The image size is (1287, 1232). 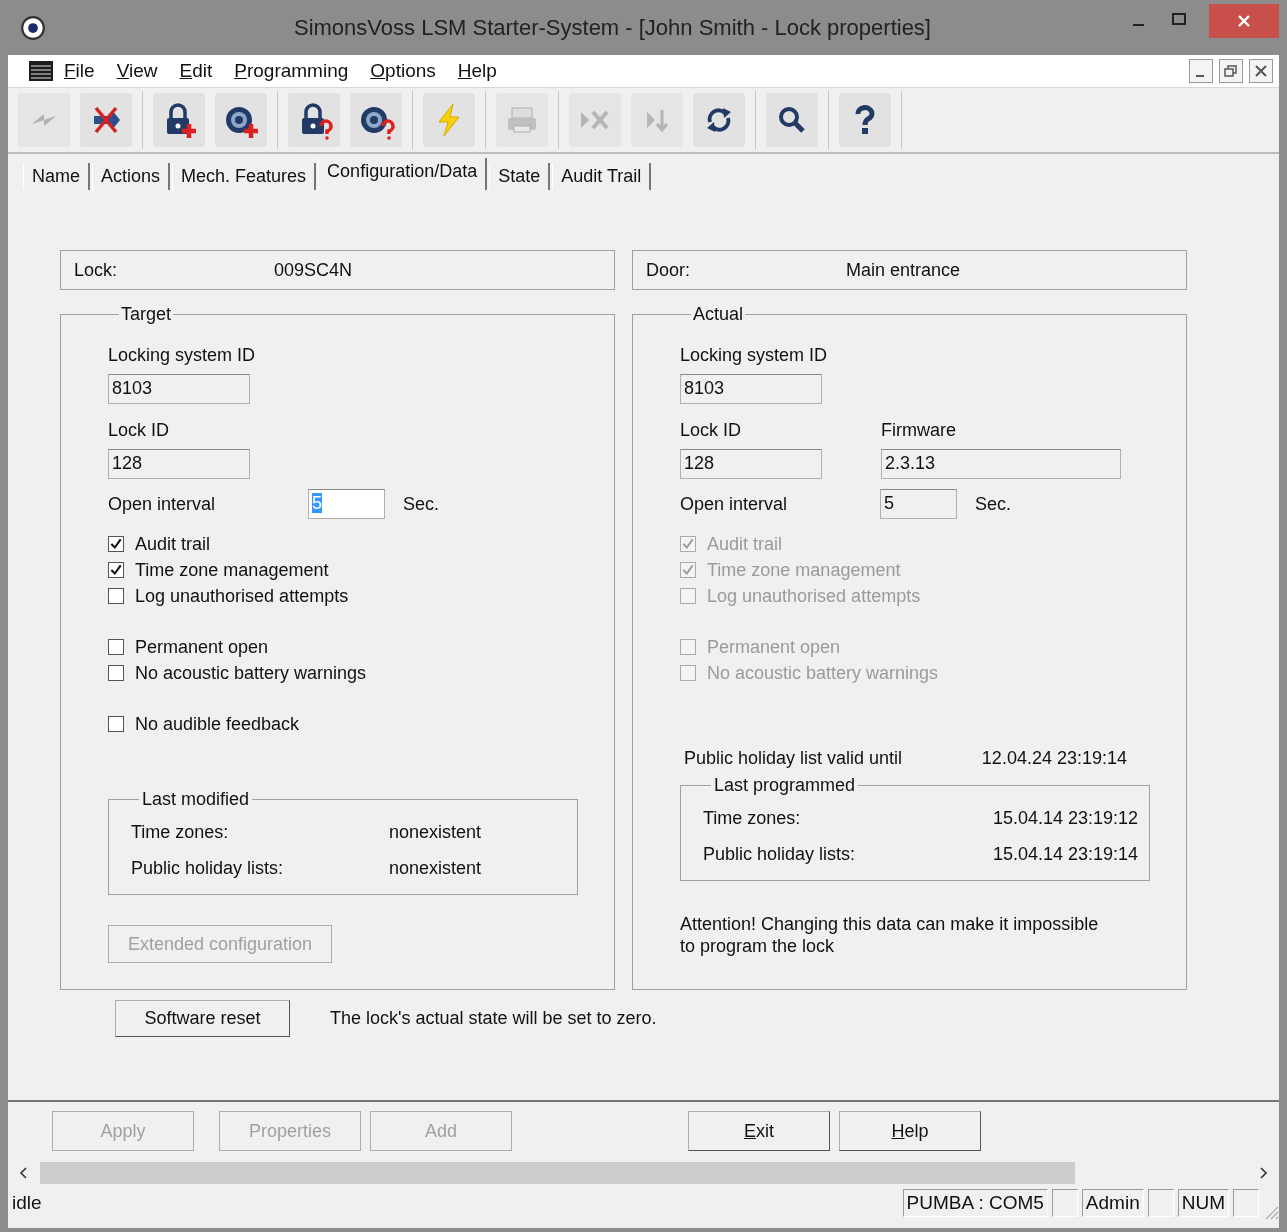 What do you see at coordinates (759, 1131) in the screenshot?
I see `dialog-button: Exit` at bounding box center [759, 1131].